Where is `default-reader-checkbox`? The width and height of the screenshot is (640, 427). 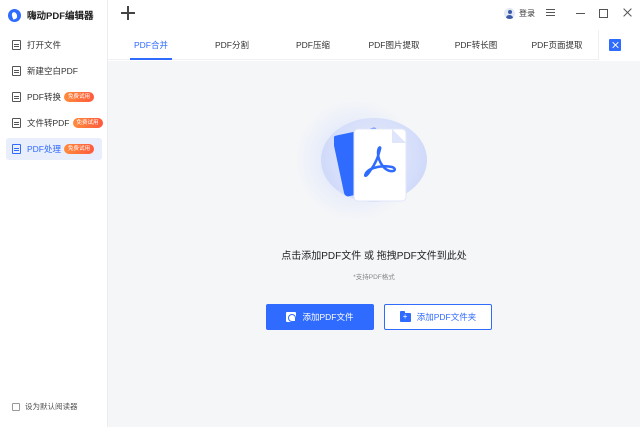
default-reader-checkbox is located at coordinates (16, 406).